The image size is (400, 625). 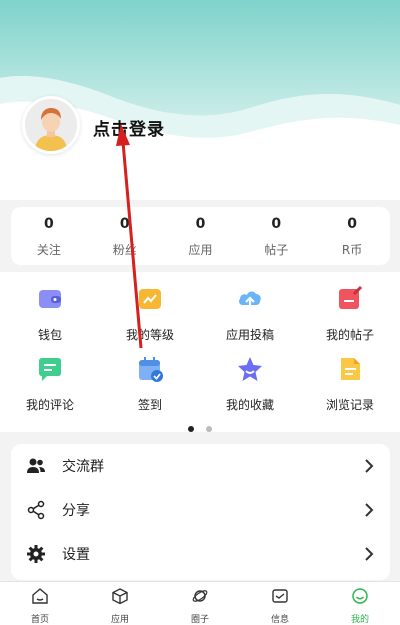 What do you see at coordinates (208, 429) in the screenshot?
I see `page-dot` at bounding box center [208, 429].